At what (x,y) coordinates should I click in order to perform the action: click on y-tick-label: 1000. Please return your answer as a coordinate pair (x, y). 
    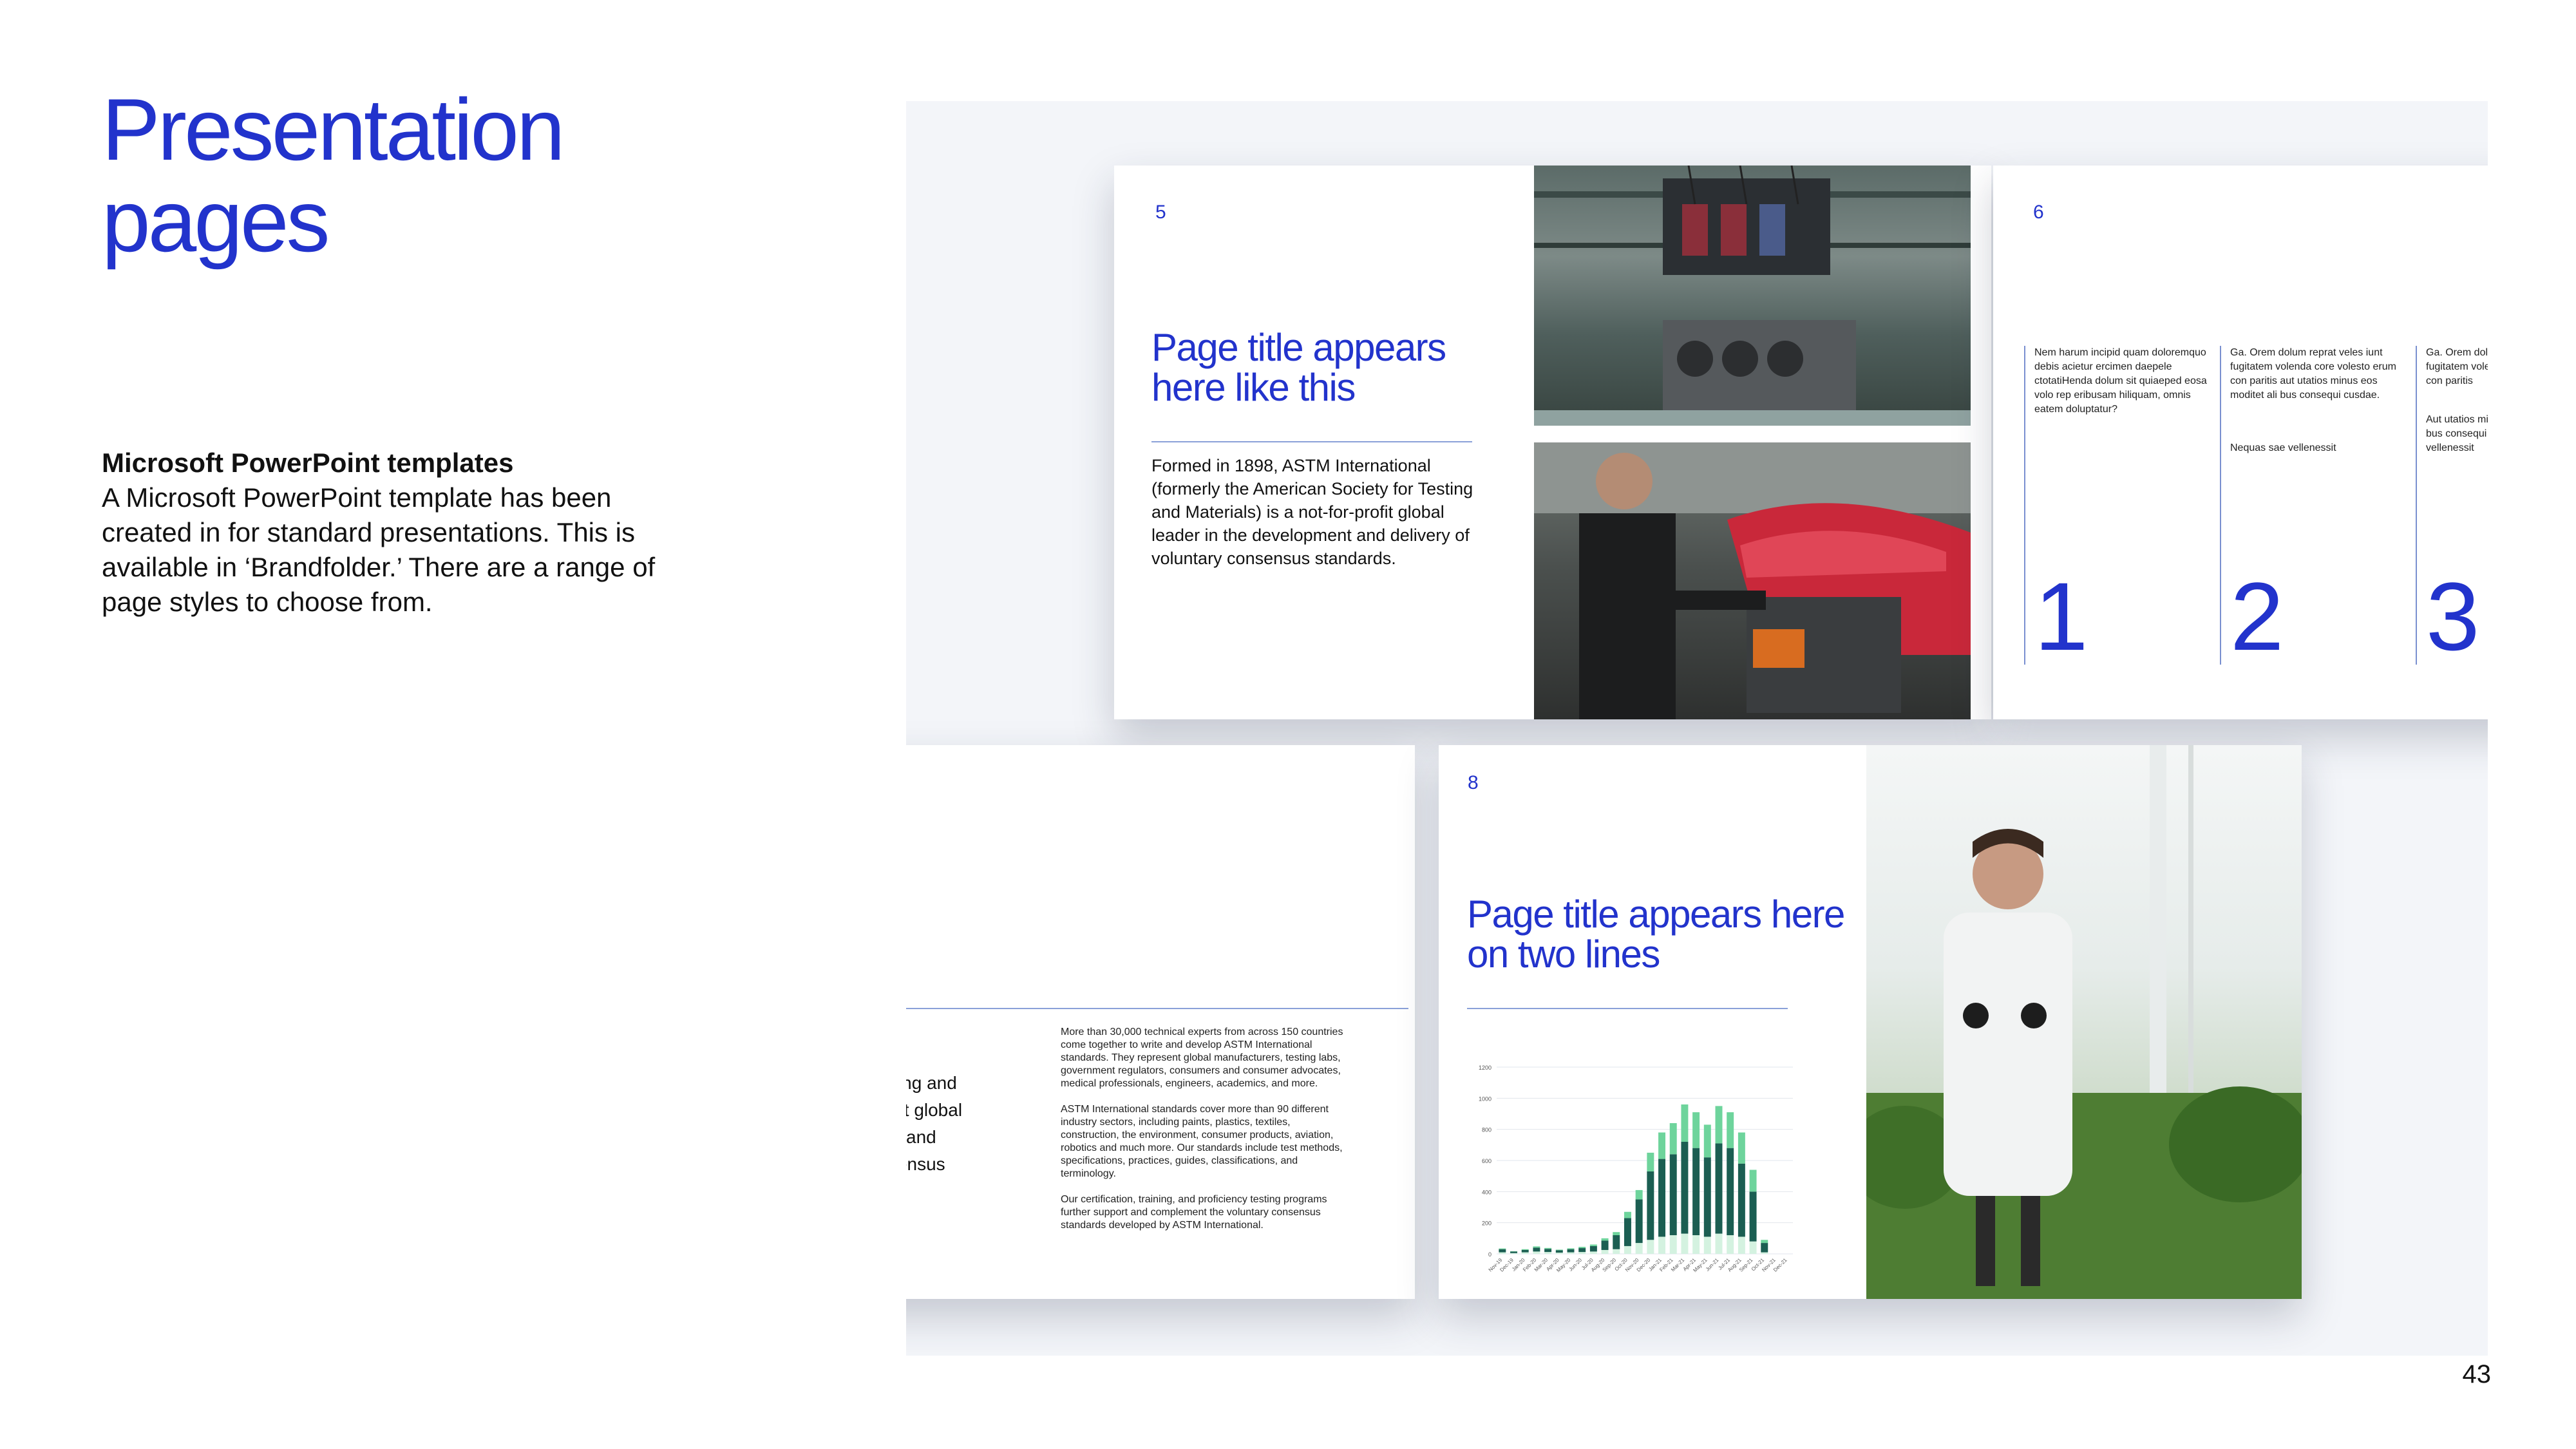
    Looking at the image, I should click on (1485, 1098).